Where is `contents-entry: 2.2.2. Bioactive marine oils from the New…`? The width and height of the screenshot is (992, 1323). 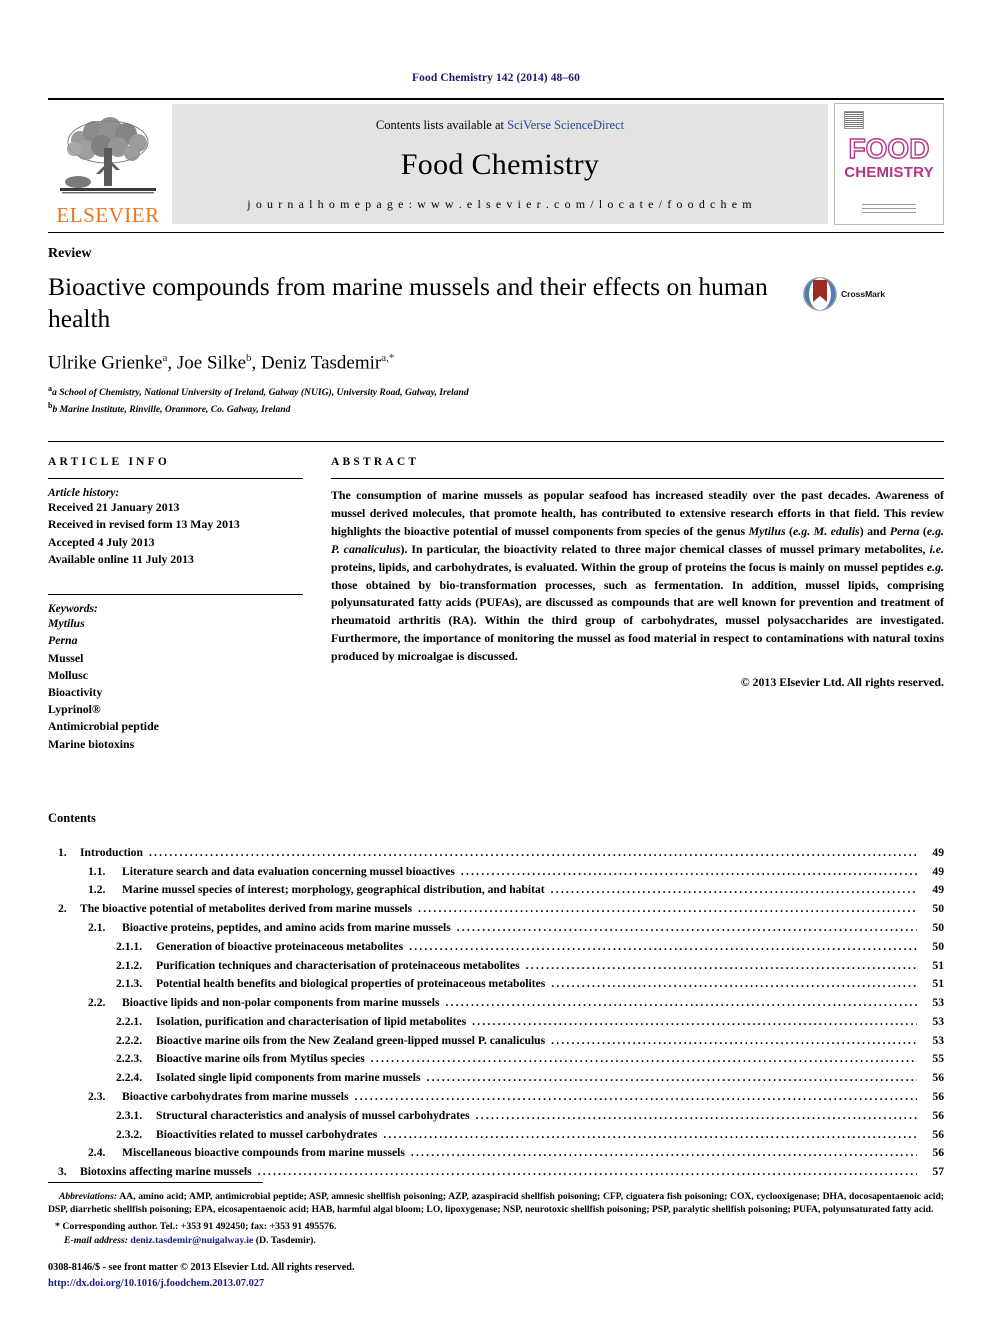
contents-entry: 2.2.2. Bioactive marine oils from the New… is located at coordinates (496, 1041).